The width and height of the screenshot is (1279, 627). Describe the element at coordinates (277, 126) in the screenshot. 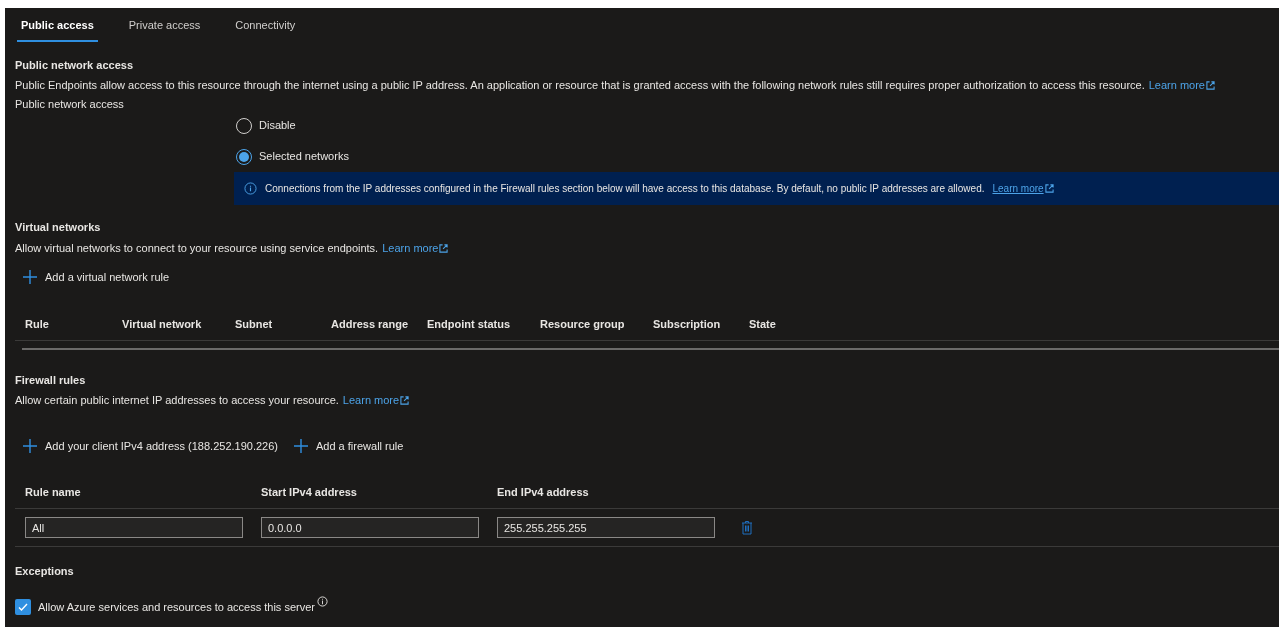

I see `radio-label: Disable` at that location.